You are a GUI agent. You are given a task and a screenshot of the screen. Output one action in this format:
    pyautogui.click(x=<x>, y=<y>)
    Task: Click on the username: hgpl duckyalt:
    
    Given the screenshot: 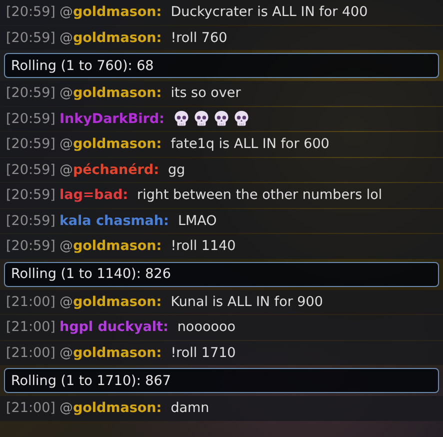 What is the action you would take?
    pyautogui.click(x=113, y=327)
    